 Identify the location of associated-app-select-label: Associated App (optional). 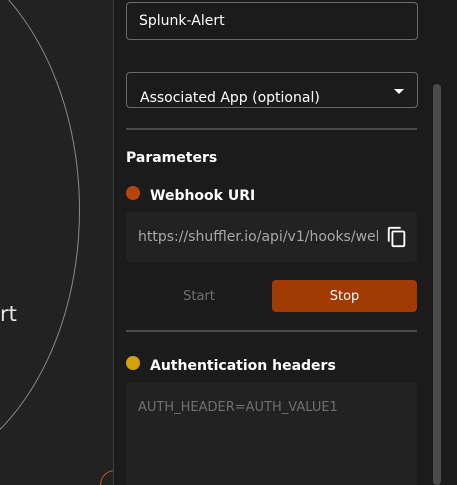
(230, 98).